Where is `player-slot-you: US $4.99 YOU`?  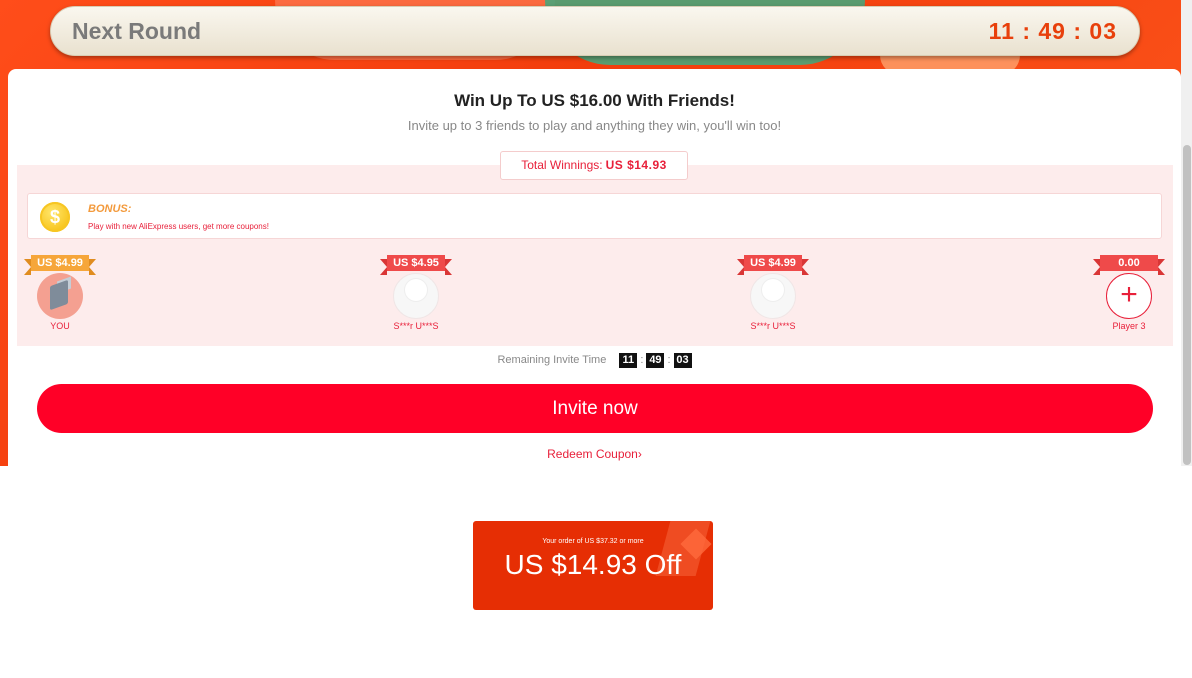 player-slot-you: US $4.99 YOU is located at coordinates (60, 293).